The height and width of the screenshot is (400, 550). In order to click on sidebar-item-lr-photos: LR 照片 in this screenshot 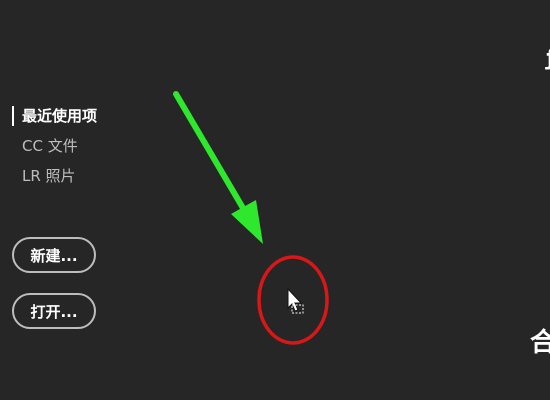, I will do `click(82, 179)`.